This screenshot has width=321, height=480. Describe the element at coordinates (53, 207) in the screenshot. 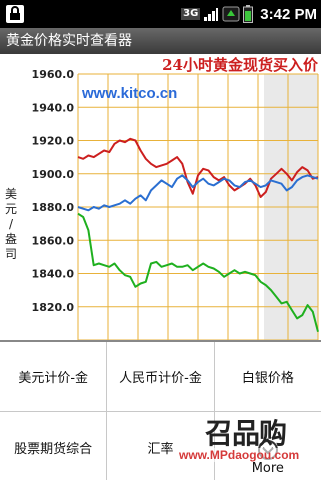

I see `y-tick-label: 1880.0` at that location.